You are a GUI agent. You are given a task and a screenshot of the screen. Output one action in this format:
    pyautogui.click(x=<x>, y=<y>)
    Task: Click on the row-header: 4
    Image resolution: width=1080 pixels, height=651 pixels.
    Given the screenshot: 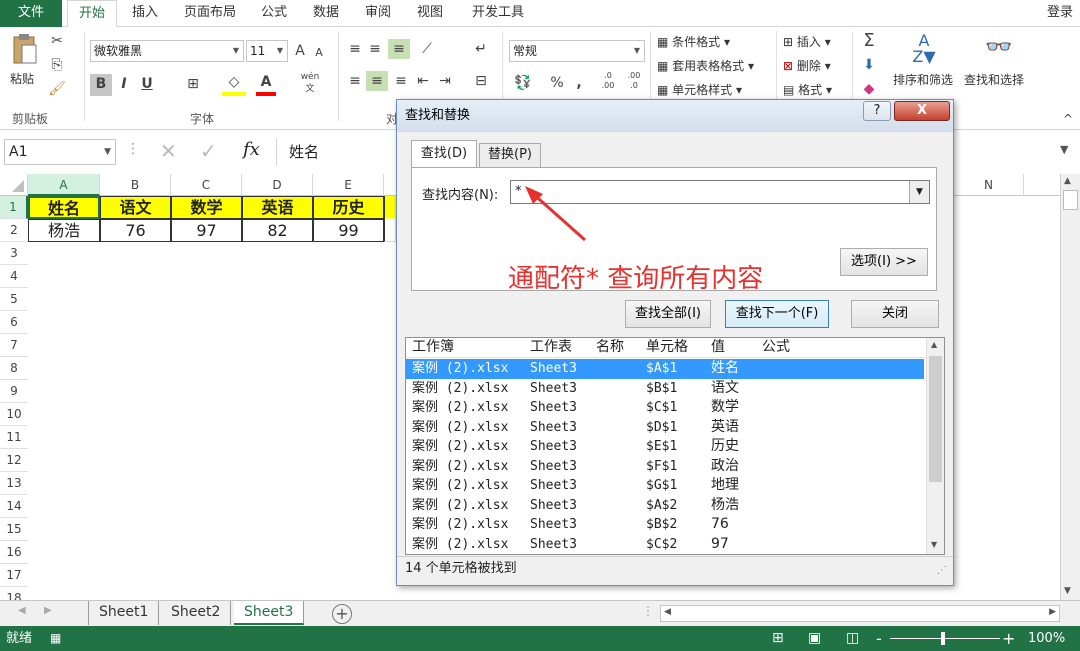 What is the action you would take?
    pyautogui.click(x=14, y=276)
    